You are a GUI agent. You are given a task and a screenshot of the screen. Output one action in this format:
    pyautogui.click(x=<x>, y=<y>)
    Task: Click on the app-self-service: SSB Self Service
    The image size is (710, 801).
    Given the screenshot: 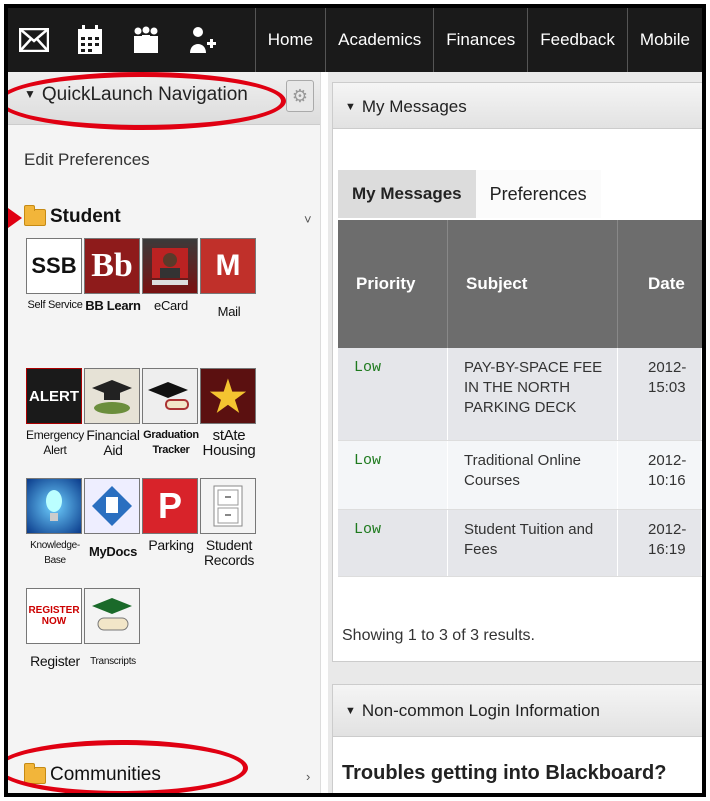 What is the action you would take?
    pyautogui.click(x=55, y=275)
    